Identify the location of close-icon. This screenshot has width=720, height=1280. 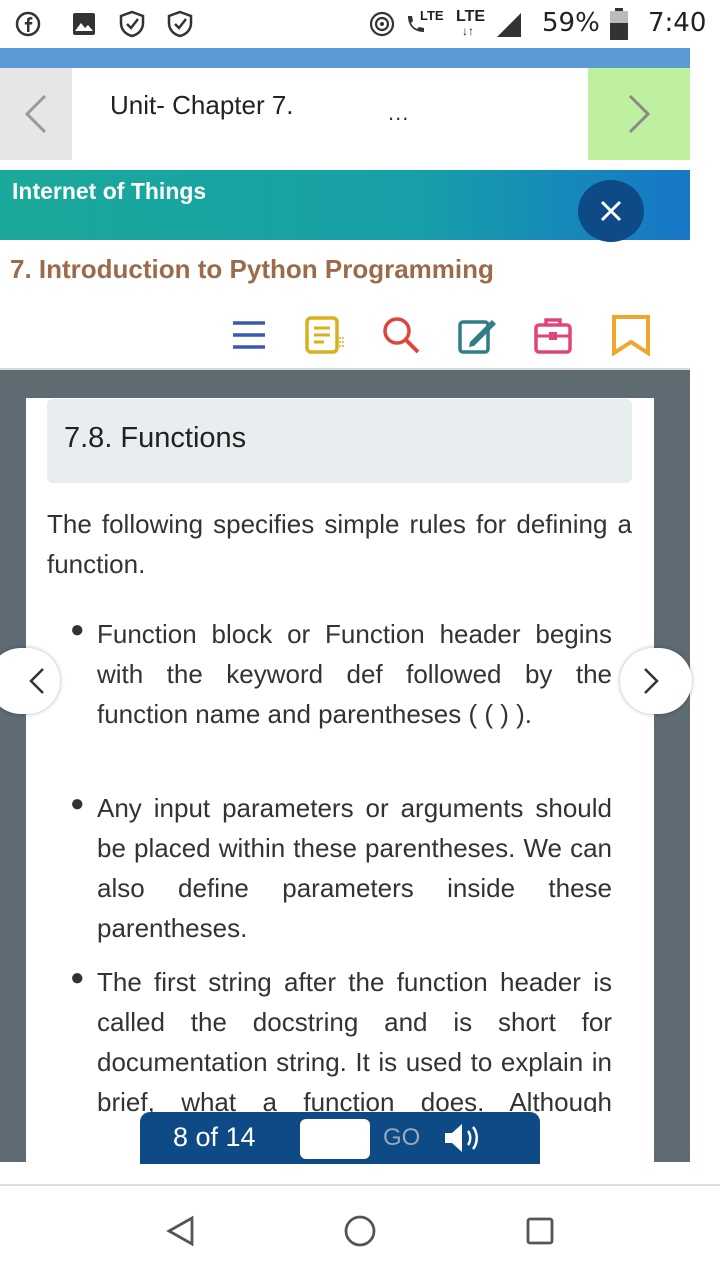
(611, 211).